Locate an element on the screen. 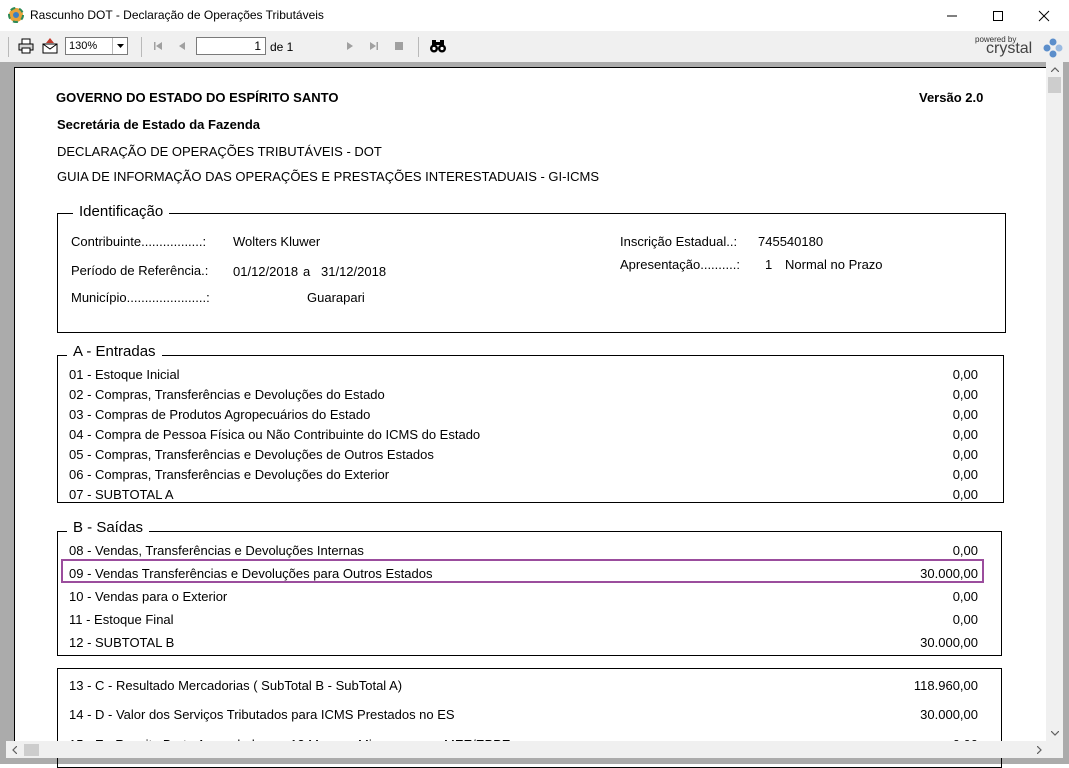  chevron-left-icon is located at coordinates (14, 749).